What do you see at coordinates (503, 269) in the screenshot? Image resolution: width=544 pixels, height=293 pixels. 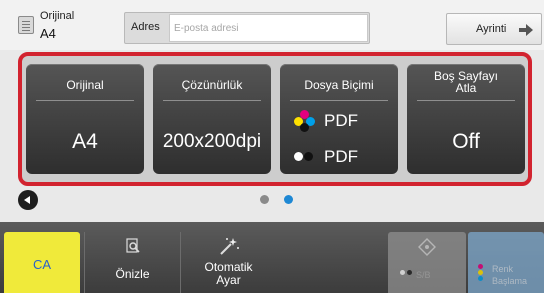 I see `start-color-label-line1: Renk` at bounding box center [503, 269].